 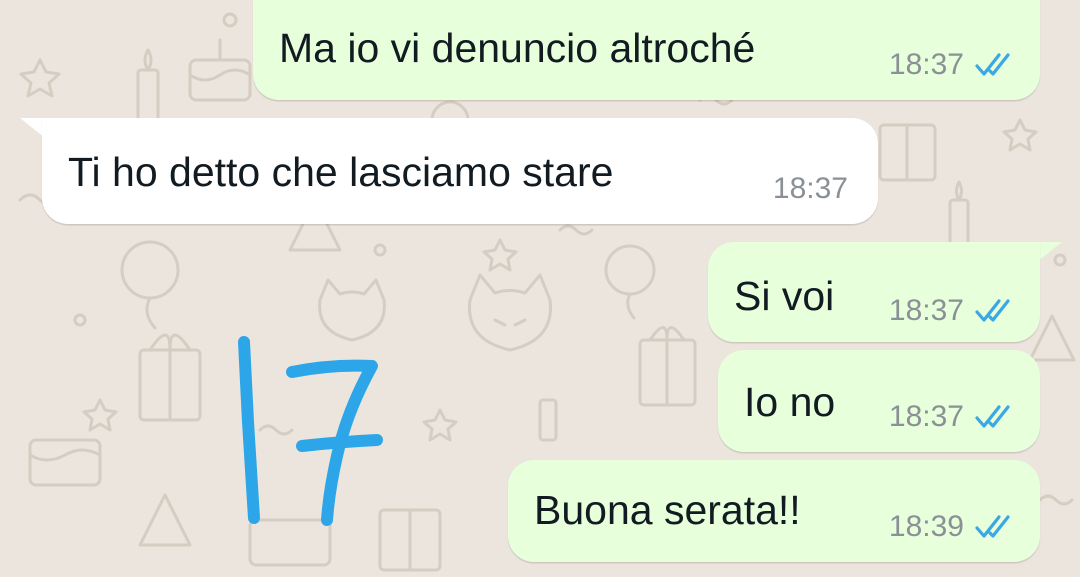 I want to click on message-meta: 18:39, so click(x=953, y=527).